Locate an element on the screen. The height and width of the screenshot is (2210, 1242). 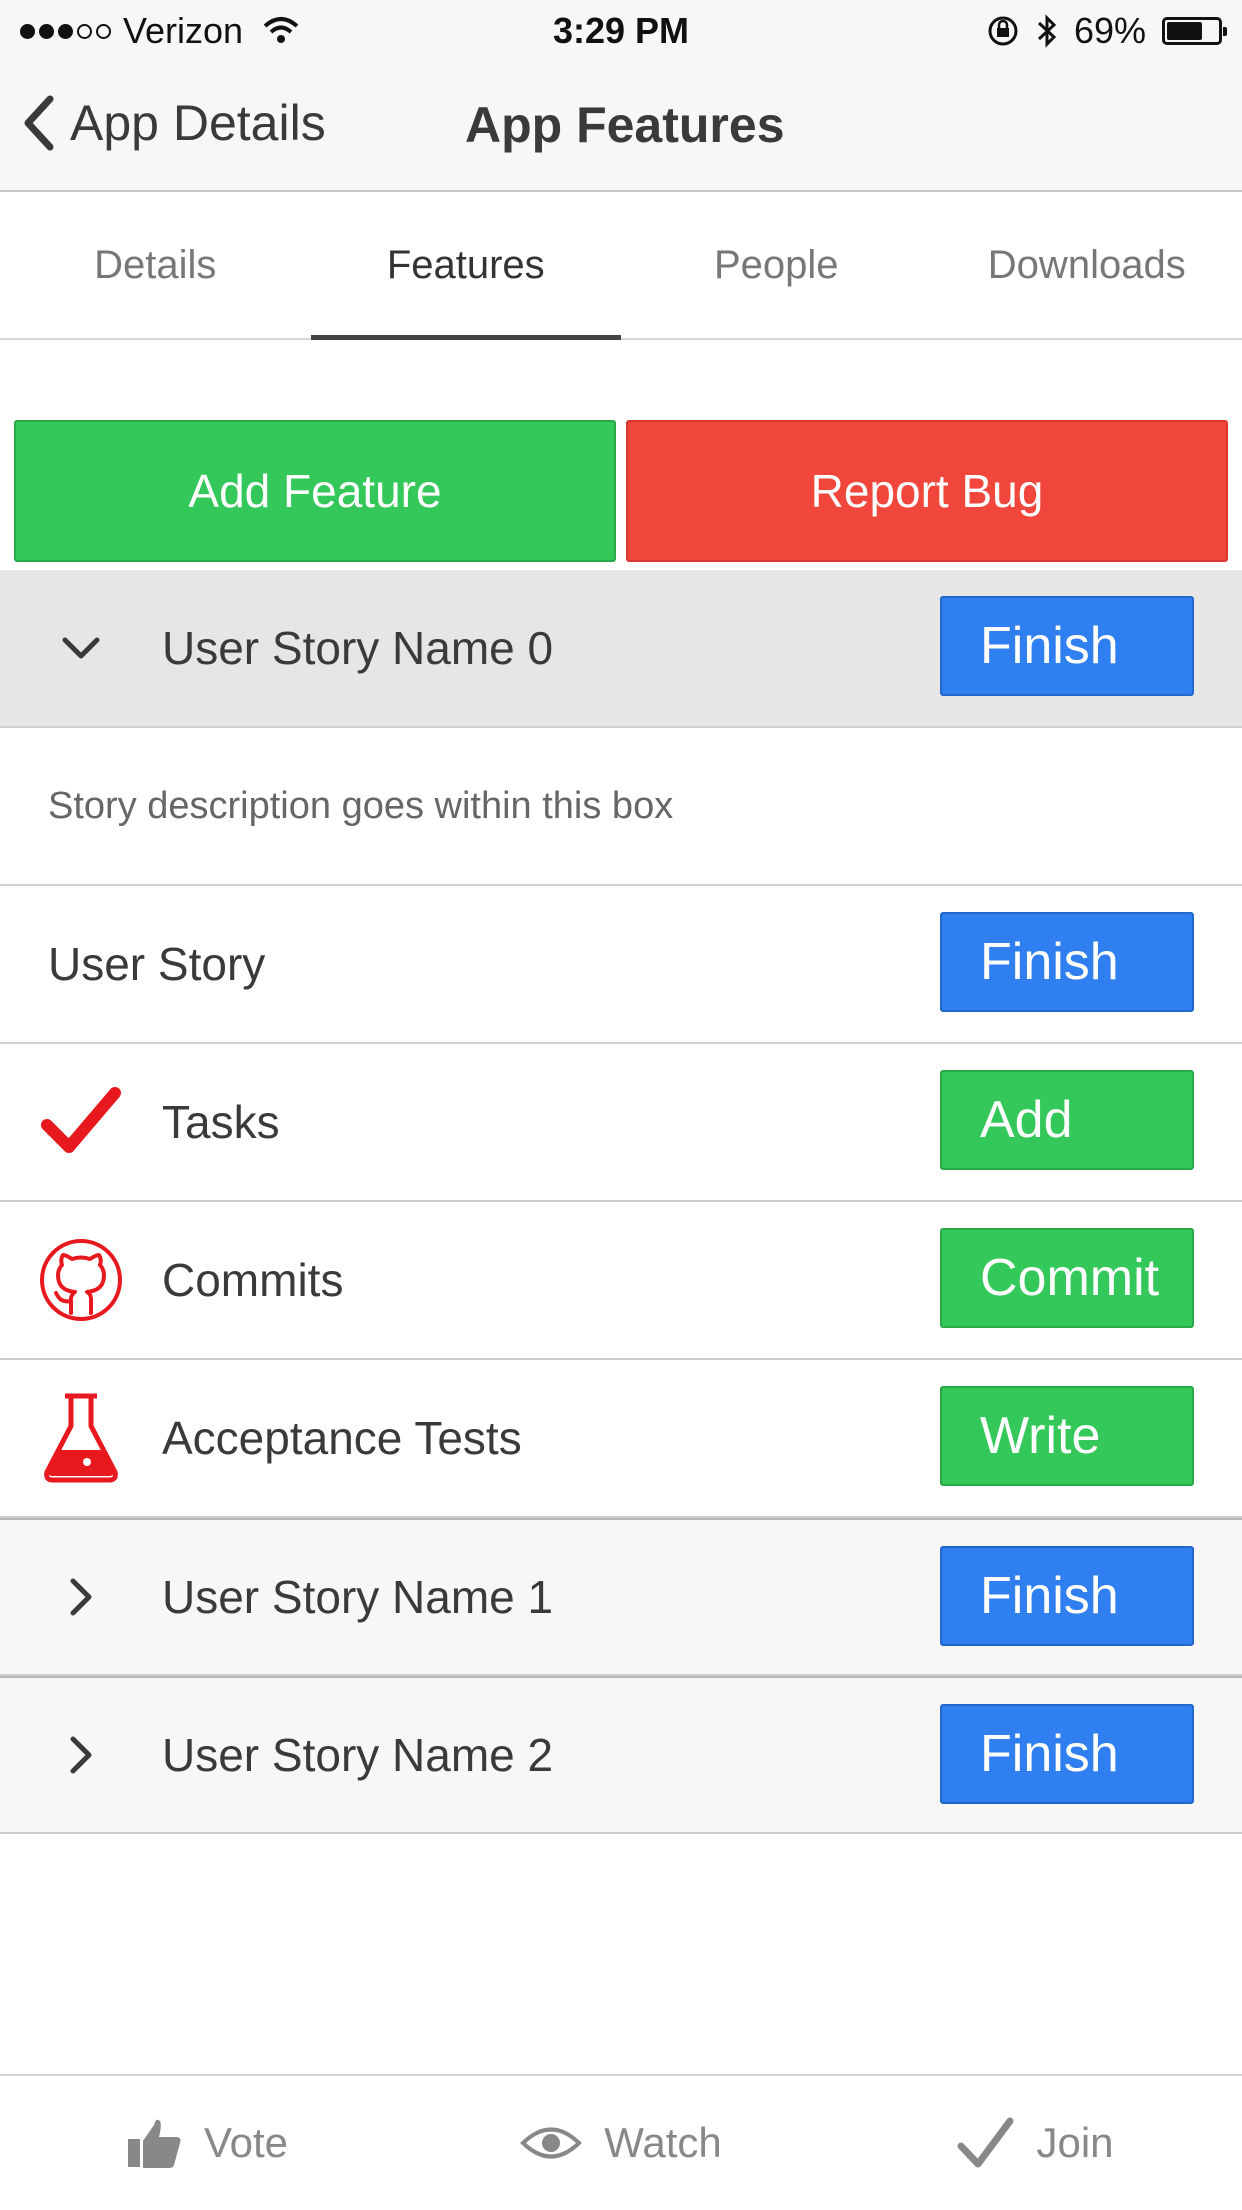
back-label: App Details is located at coordinates (198, 123).